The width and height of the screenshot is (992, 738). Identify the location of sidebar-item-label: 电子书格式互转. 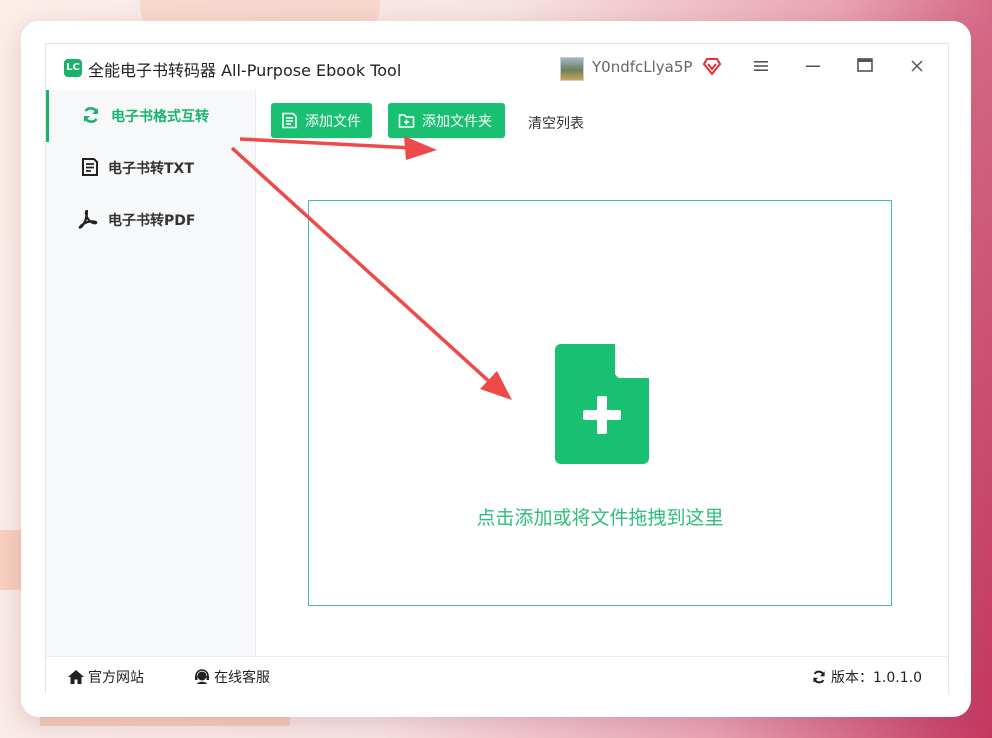
(160, 117).